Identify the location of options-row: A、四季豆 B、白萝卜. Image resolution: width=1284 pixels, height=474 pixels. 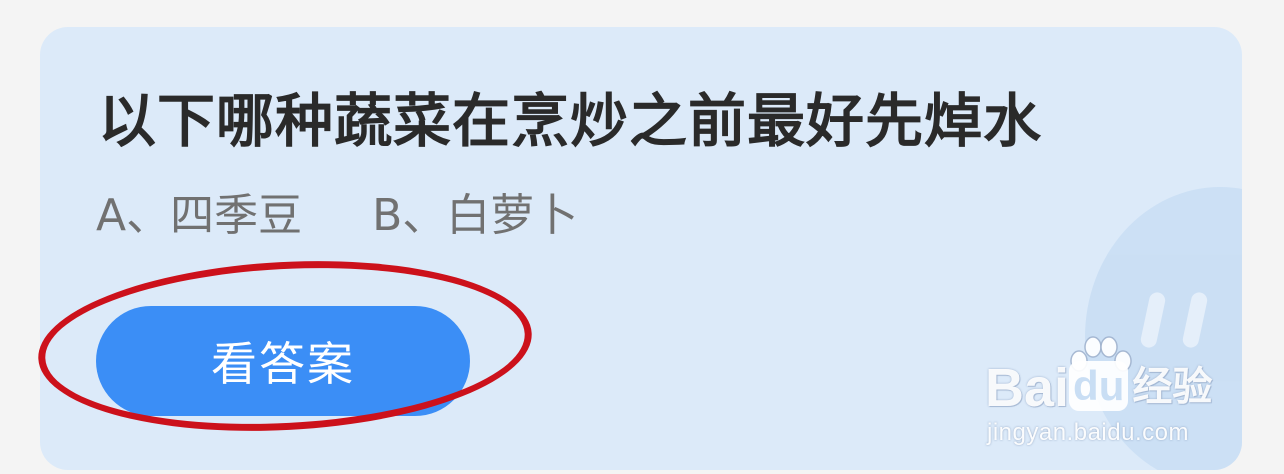
(337, 216).